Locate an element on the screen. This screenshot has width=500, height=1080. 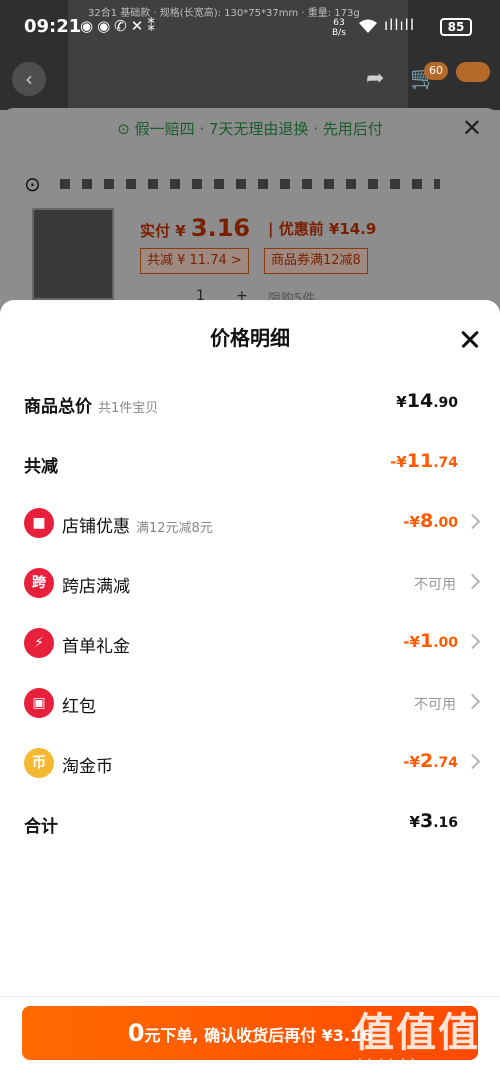
shop-discount-value: -¥8.00 is located at coordinates (430, 521).